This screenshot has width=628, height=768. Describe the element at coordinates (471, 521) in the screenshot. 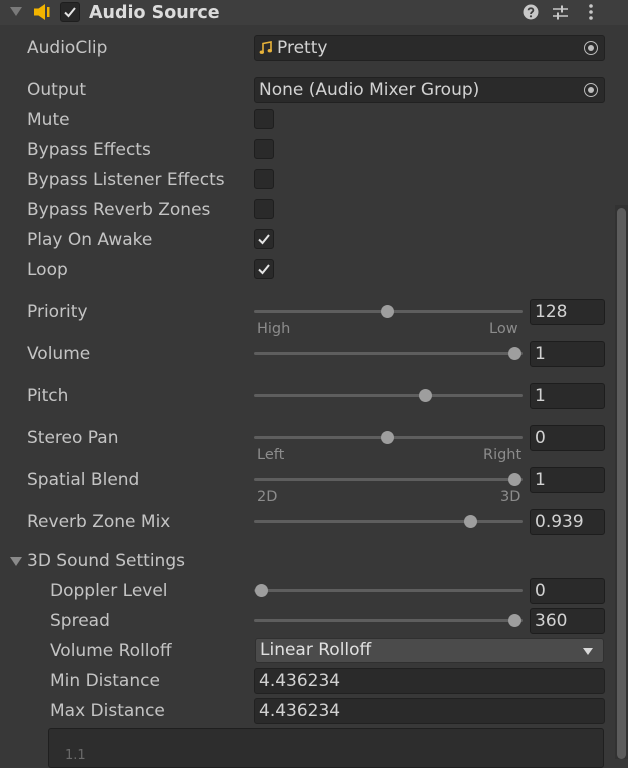

I see `reverb-zone-mix-slider-thumb` at that location.